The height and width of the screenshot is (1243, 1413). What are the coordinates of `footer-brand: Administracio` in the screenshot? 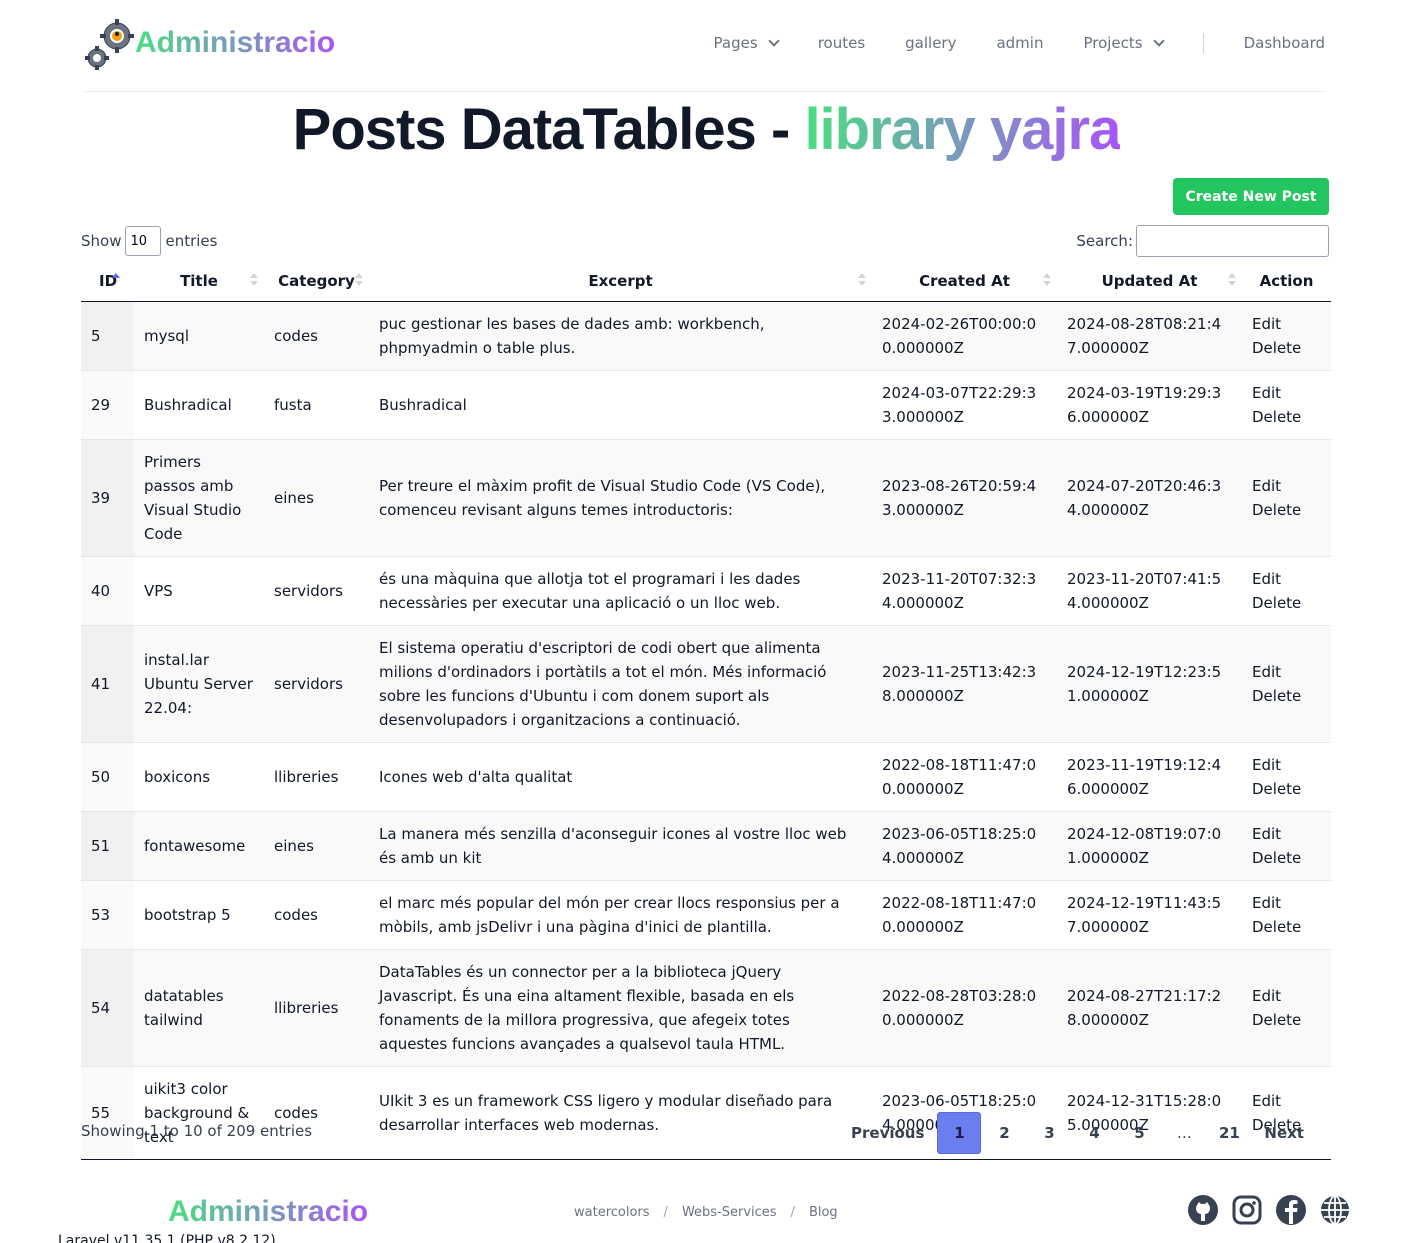 It's located at (268, 1212).